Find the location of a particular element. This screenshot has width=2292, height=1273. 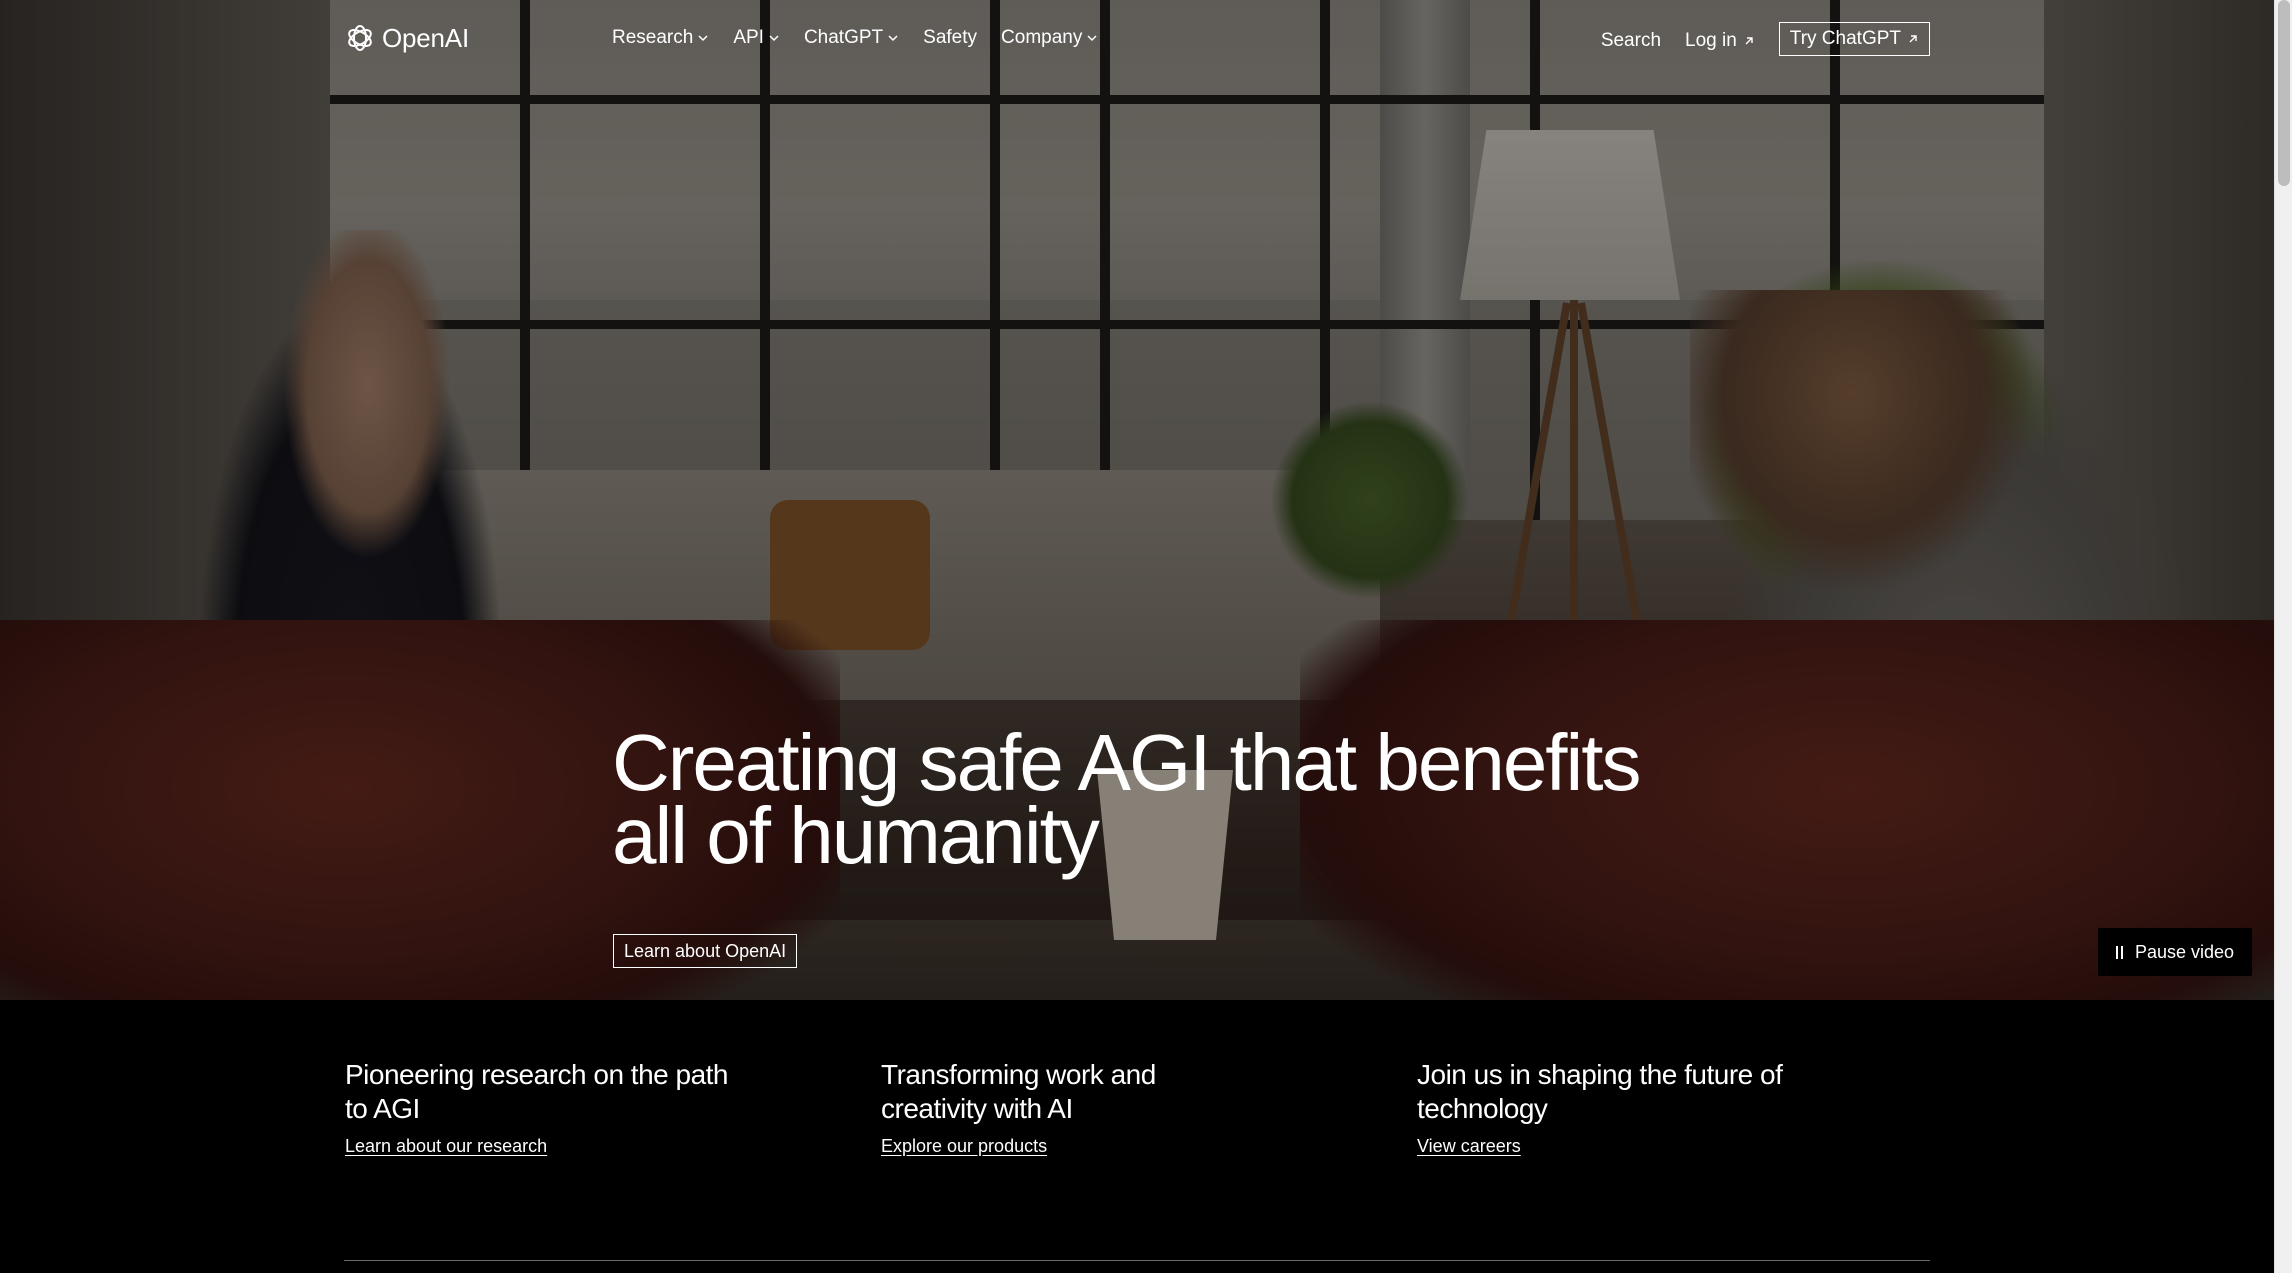

nav-label: API is located at coordinates (748, 37).